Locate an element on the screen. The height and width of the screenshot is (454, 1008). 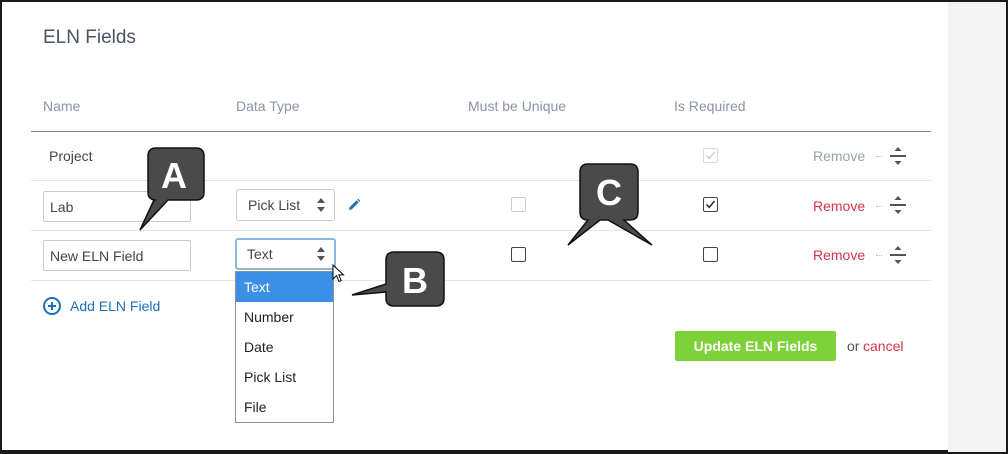
row-lab-data-type-value: Pick List is located at coordinates (274, 205).